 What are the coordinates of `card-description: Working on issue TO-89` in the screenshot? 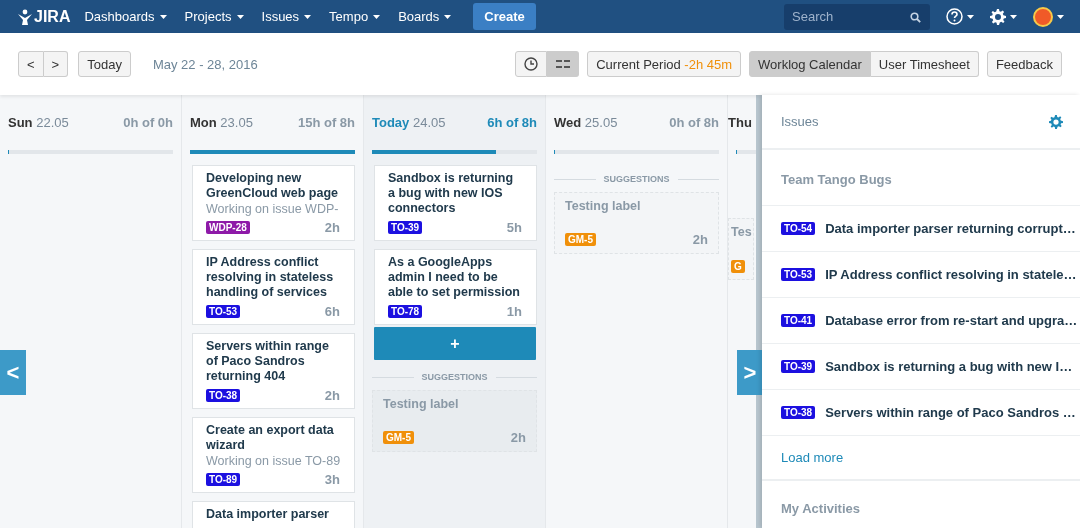 It's located at (273, 461).